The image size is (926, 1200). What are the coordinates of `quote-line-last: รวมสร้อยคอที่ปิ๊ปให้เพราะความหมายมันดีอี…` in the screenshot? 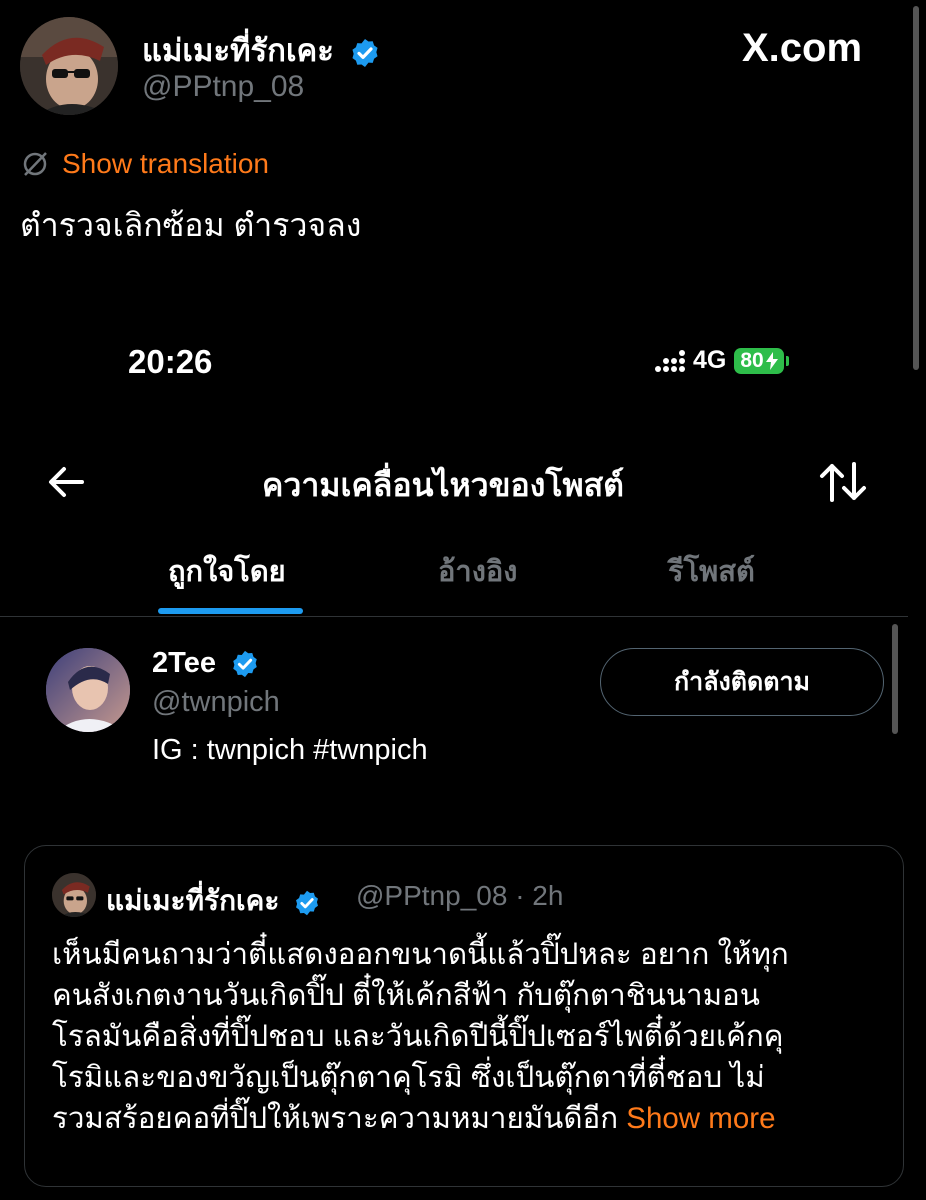 It's located at (467, 1118).